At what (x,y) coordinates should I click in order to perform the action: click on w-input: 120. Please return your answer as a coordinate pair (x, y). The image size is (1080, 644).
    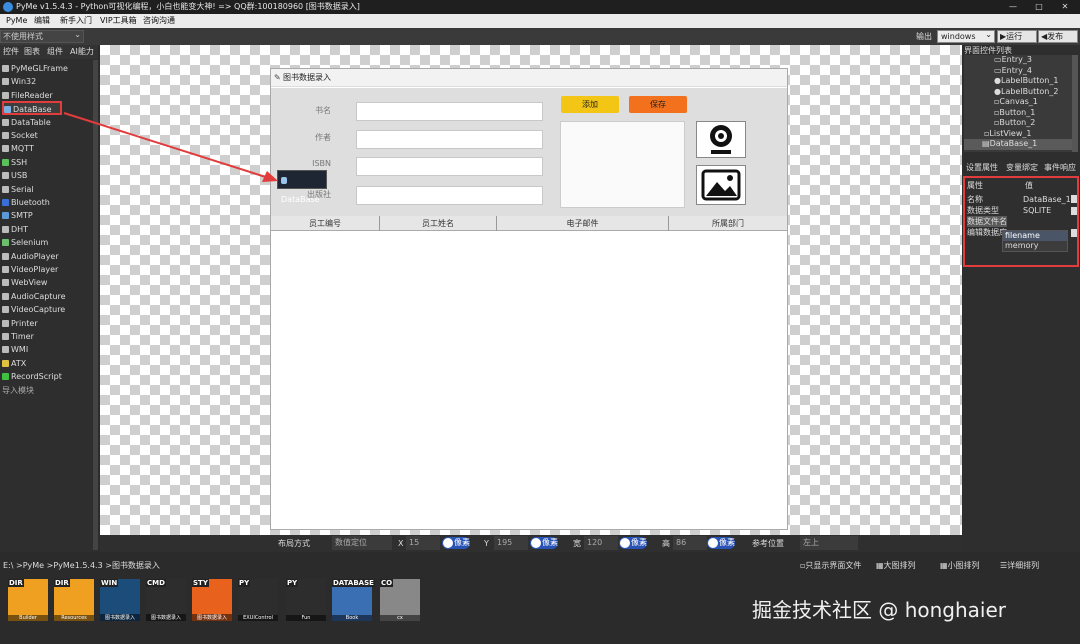
    Looking at the image, I should click on (601, 543).